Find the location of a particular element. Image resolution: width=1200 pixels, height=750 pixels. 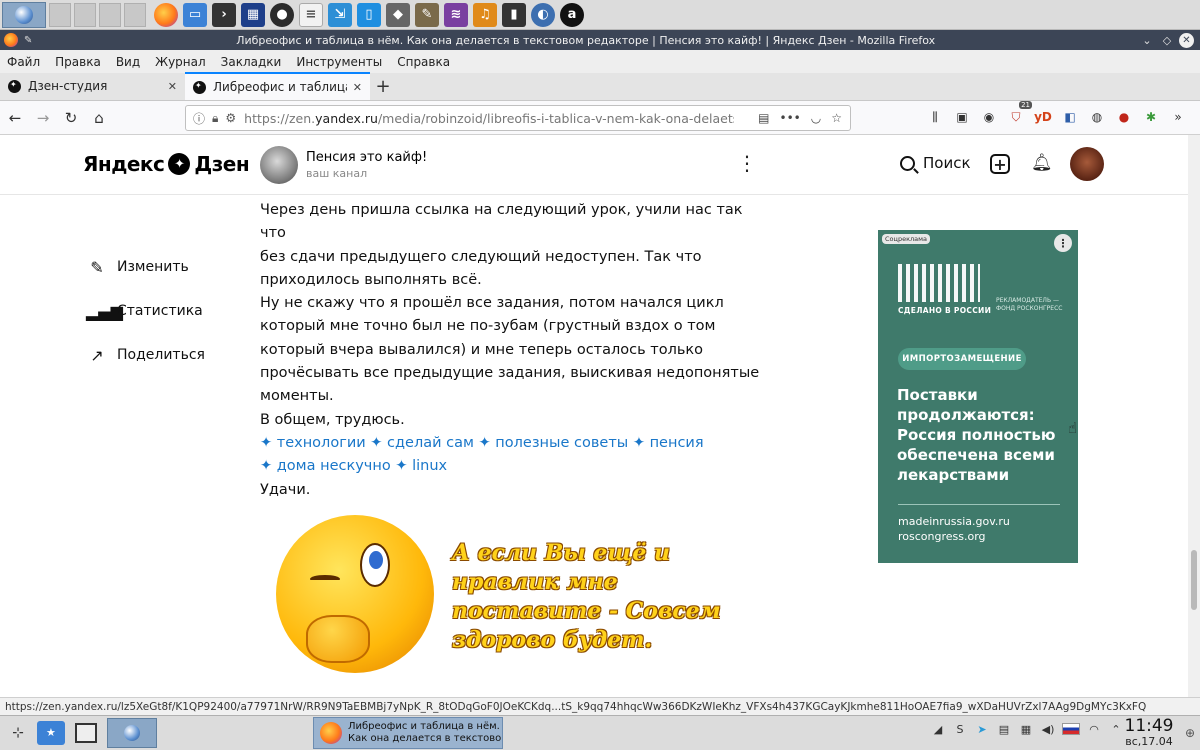

bookmark-star-icon: ☆ is located at coordinates (836, 118).